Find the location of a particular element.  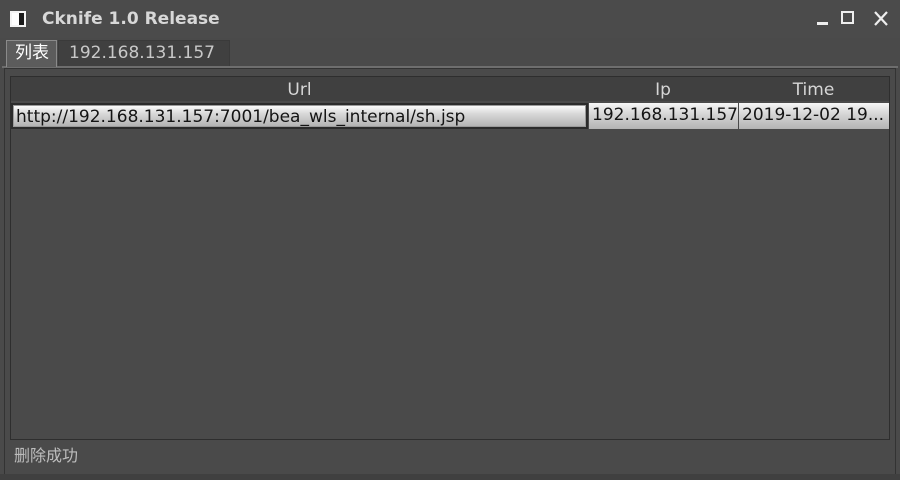

table-header: Url Ip Time is located at coordinates (450, 89).